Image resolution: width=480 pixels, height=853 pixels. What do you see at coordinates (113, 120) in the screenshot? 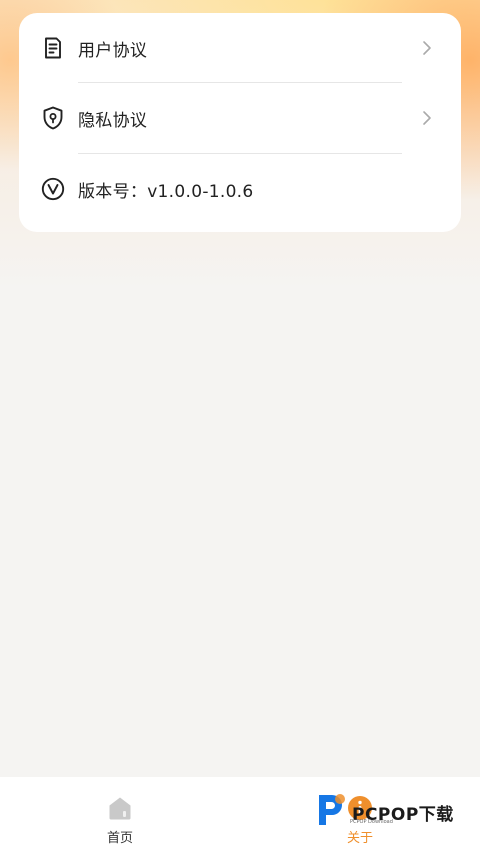
I see `privacy-policy-label: 隐私协议` at bounding box center [113, 120].